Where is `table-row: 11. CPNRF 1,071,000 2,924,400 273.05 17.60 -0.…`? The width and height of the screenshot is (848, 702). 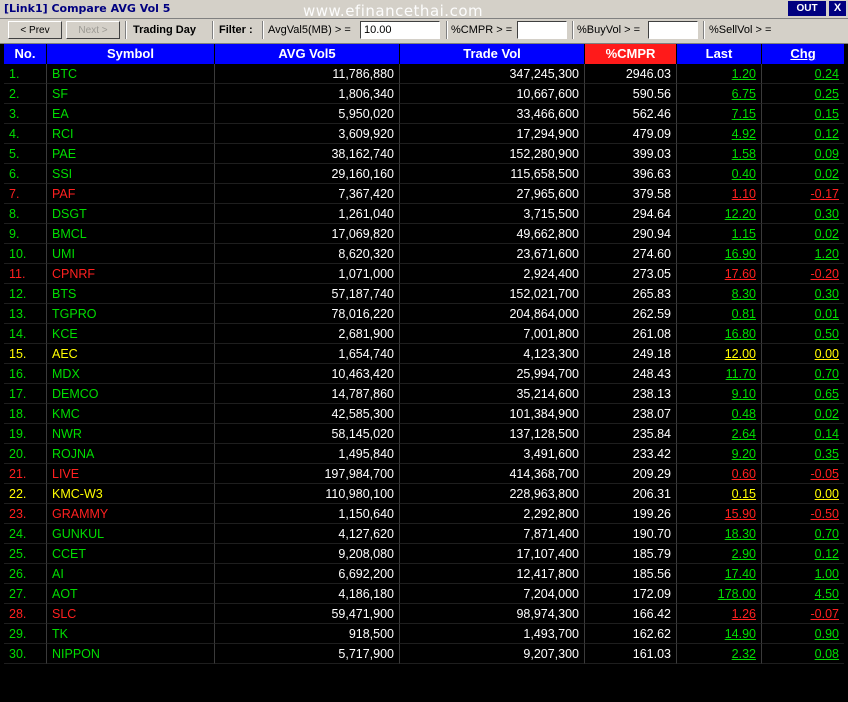 table-row: 11. CPNRF 1,071,000 2,924,400 273.05 17.60 -0.… is located at coordinates (424, 274).